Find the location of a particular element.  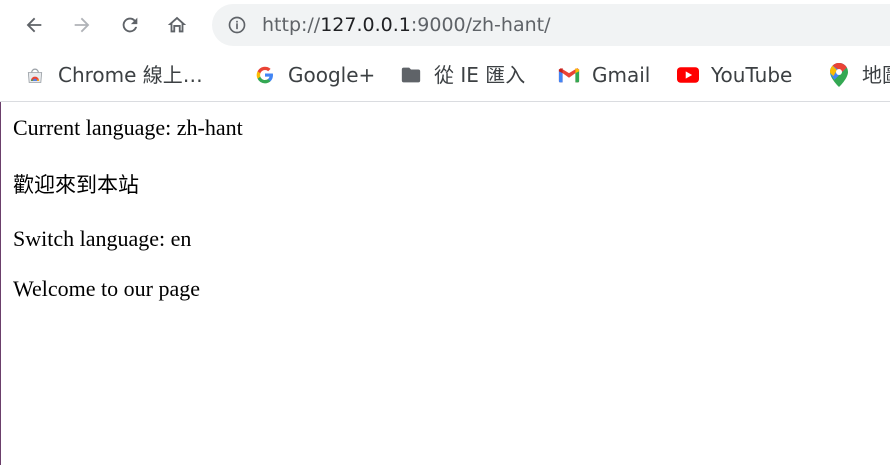

reload-icon is located at coordinates (130, 25).